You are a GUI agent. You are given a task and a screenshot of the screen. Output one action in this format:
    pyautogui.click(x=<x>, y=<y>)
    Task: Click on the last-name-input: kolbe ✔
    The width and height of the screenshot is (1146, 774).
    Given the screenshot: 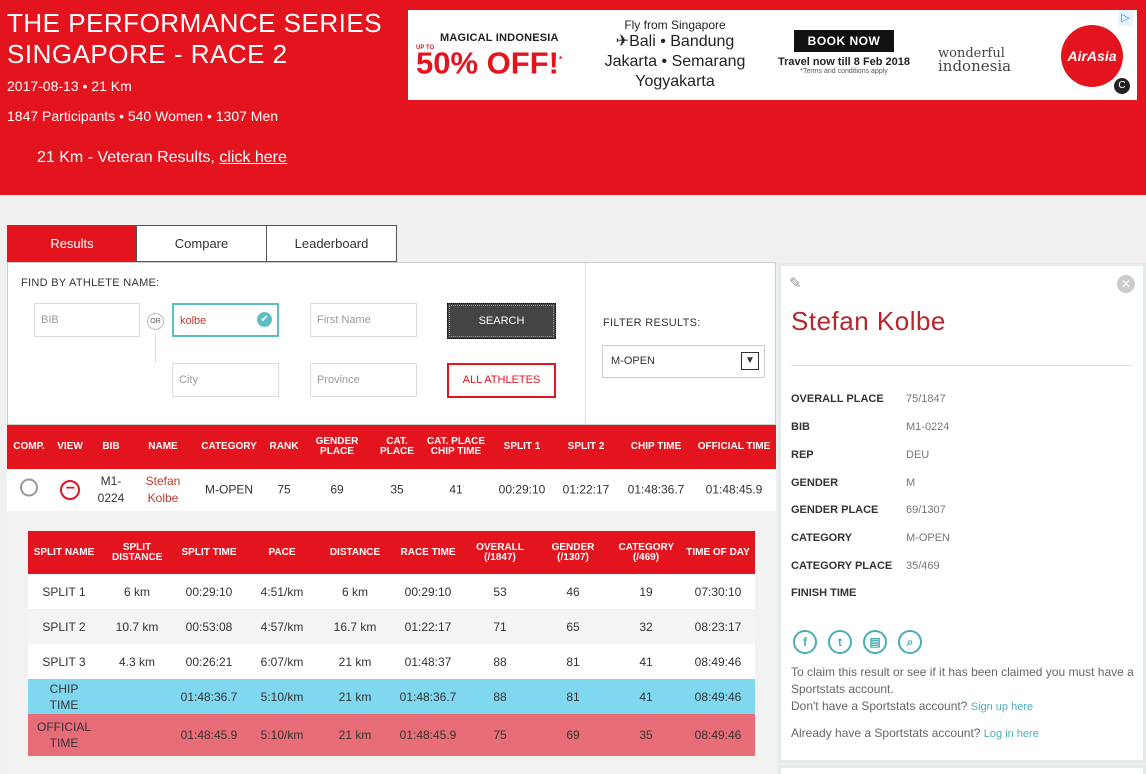 What is the action you would take?
    pyautogui.click(x=225, y=320)
    